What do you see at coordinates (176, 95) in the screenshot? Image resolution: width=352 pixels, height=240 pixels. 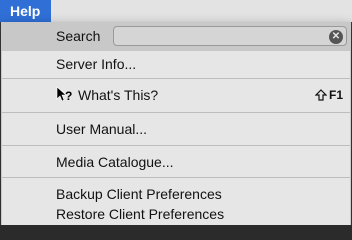 I see `menu-item-whats-this: ? What's This? F1` at bounding box center [176, 95].